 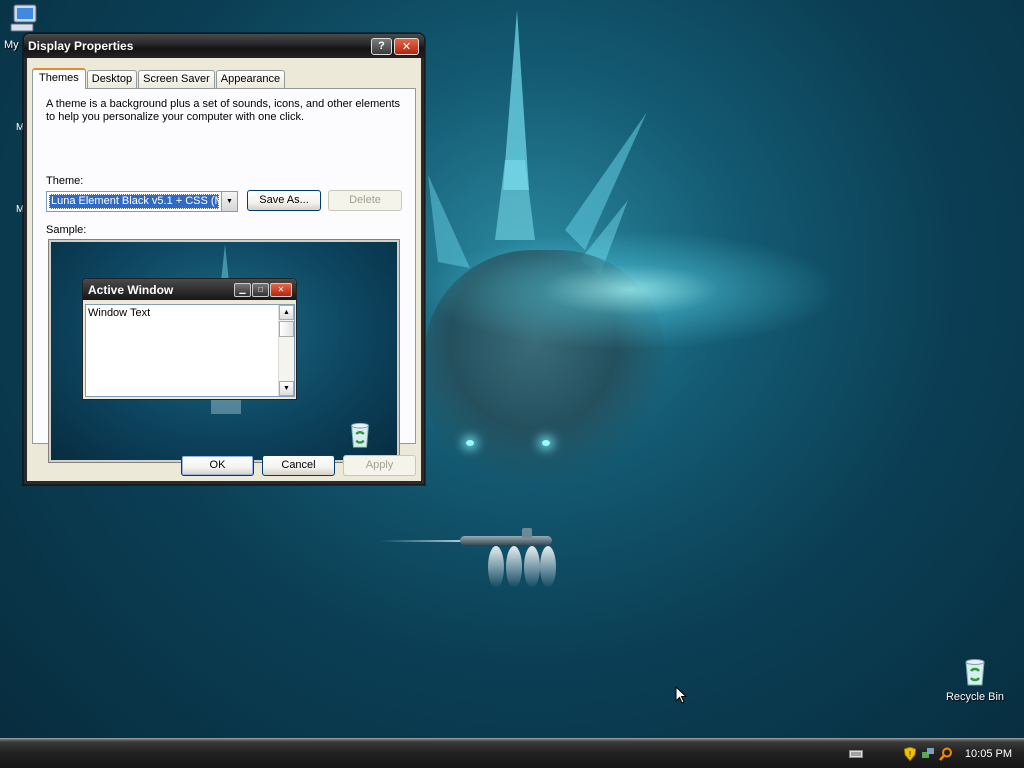 I want to click on wallpaper-submarine-tower, so click(x=527, y=533).